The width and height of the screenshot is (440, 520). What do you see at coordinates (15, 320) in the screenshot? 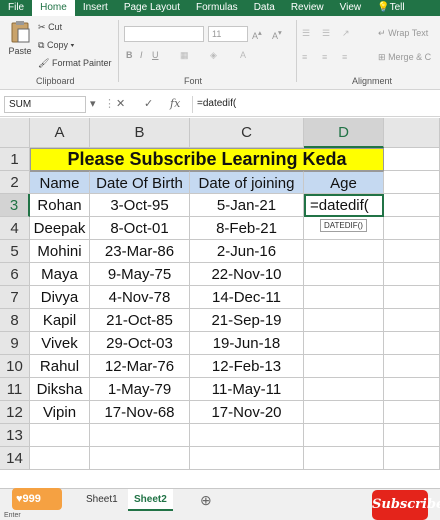
I see `row-header-8: 8` at bounding box center [15, 320].